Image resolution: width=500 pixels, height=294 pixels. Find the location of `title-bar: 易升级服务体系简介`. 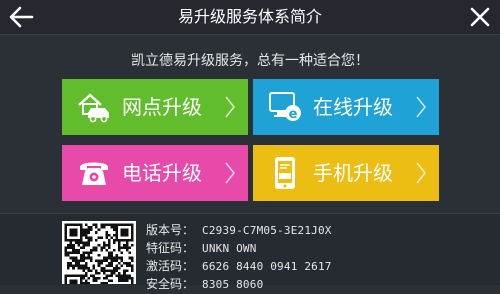

title-bar: 易升级服务体系简介 is located at coordinates (250, 17).